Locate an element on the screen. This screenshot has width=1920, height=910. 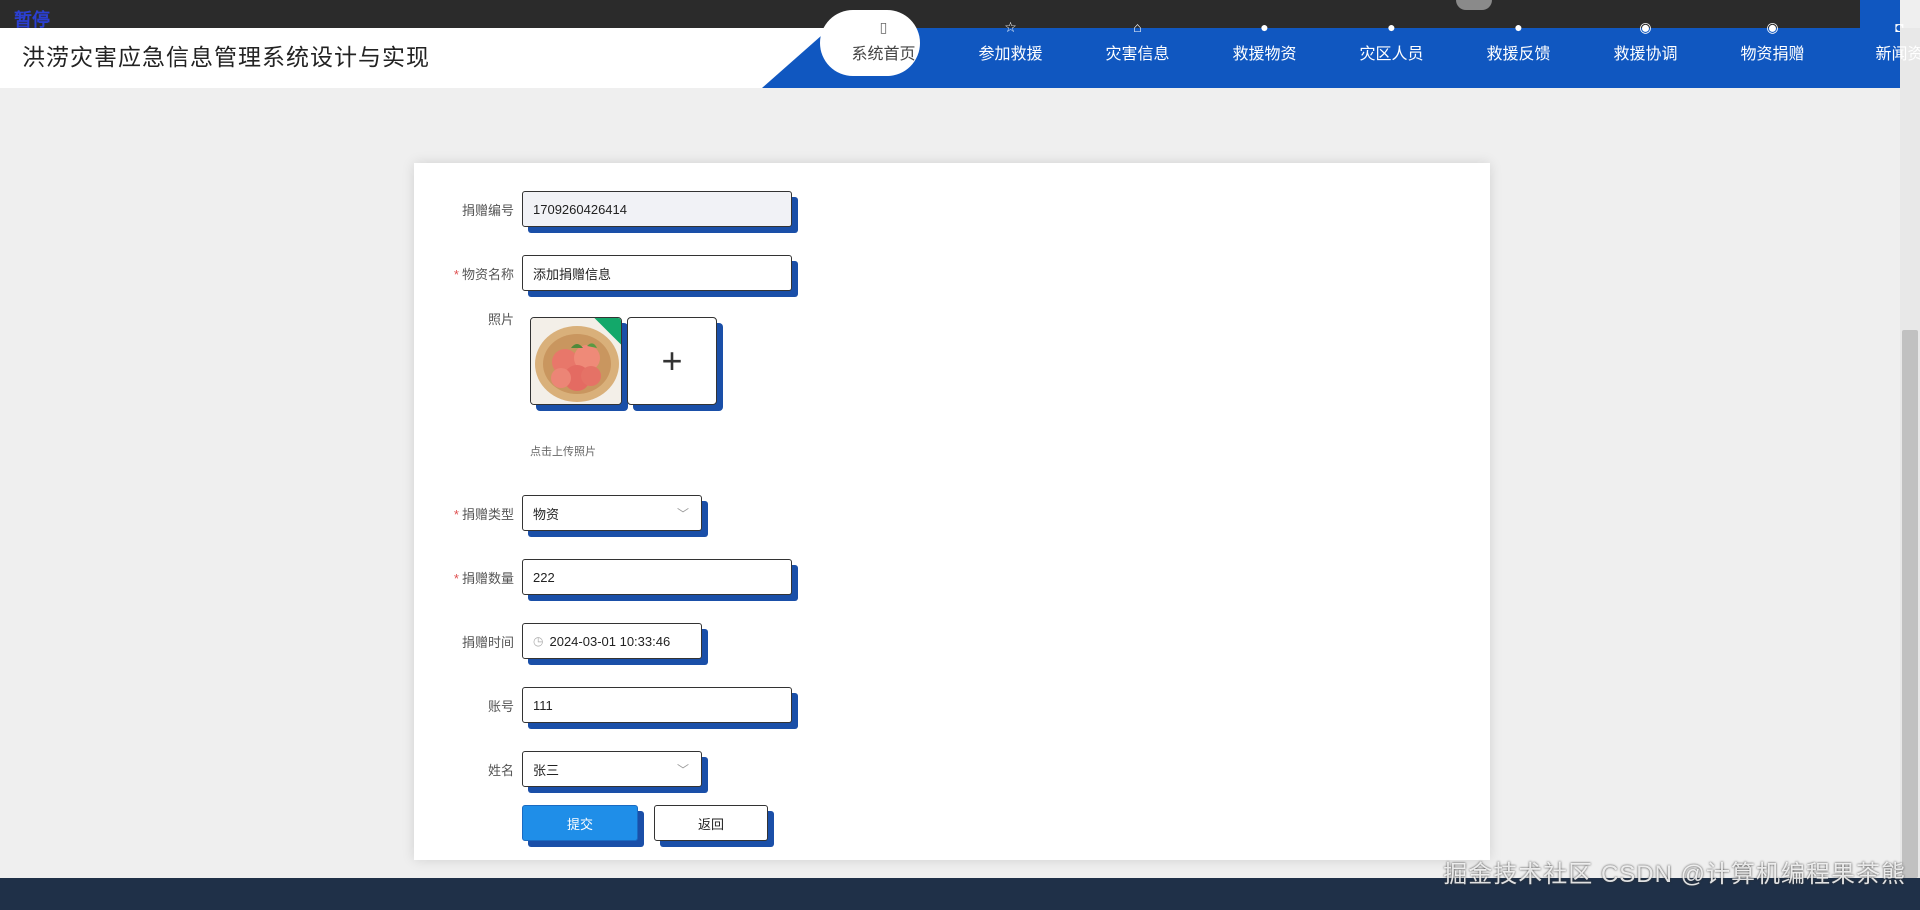
item-name-input: 添加捐赠信息 is located at coordinates (657, 273).